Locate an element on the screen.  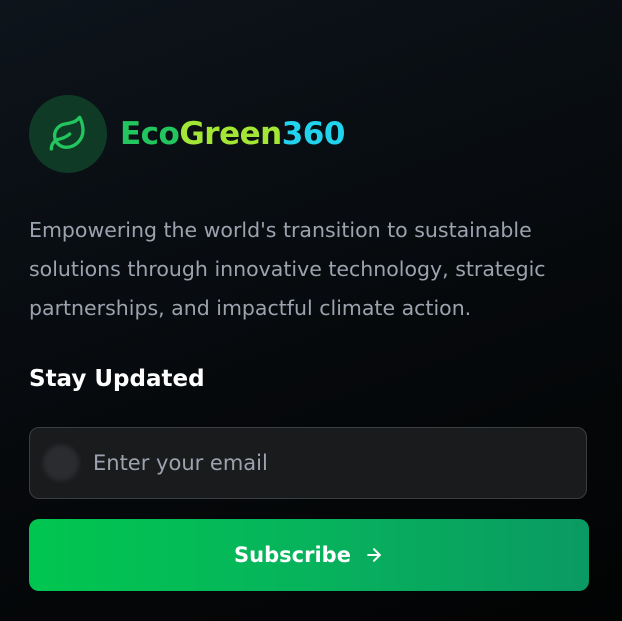
brand-name-eco: Eco is located at coordinates (150, 134).